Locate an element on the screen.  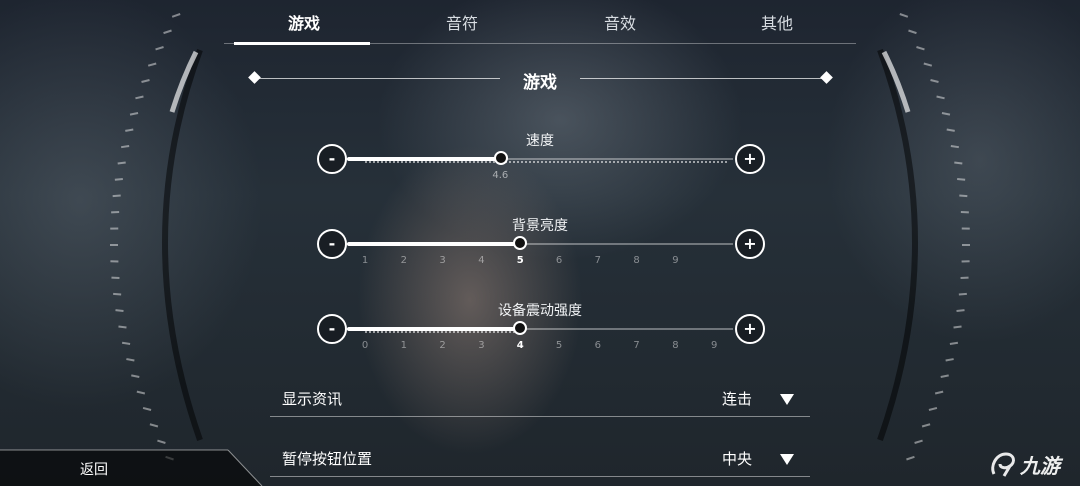
section-left-line is located at coordinates (379, 78).